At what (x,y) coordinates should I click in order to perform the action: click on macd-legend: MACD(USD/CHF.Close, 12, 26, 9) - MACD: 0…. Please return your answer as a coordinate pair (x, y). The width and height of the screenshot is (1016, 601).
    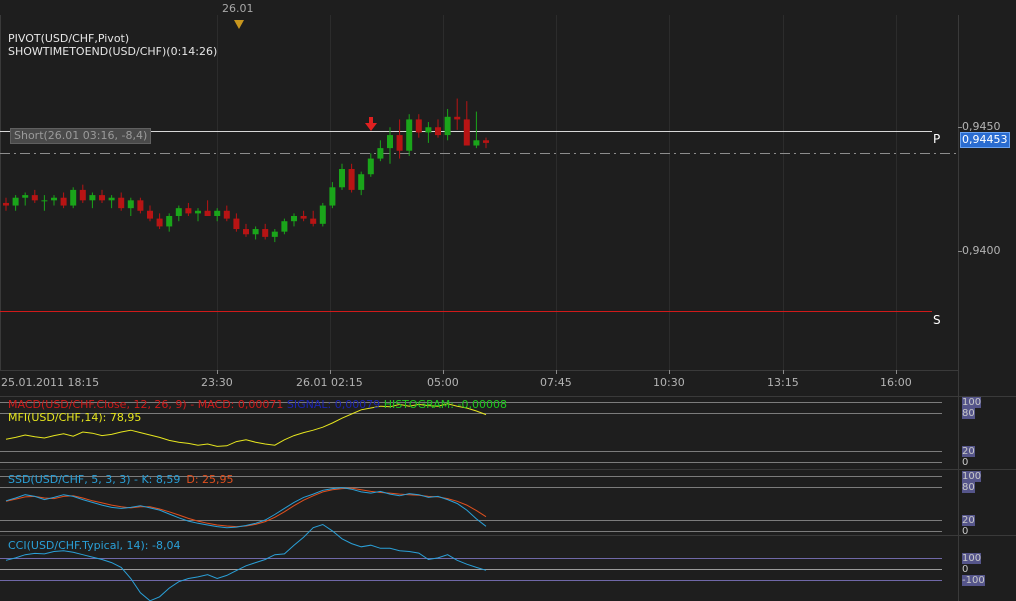
    Looking at the image, I should click on (257, 405).